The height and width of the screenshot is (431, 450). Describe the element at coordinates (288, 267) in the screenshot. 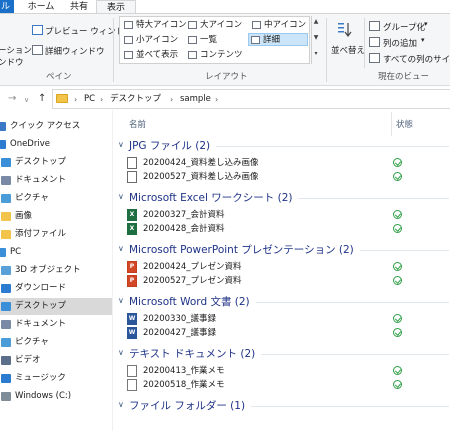

I see `file-row: P 20200424_プレゼン資料` at that location.